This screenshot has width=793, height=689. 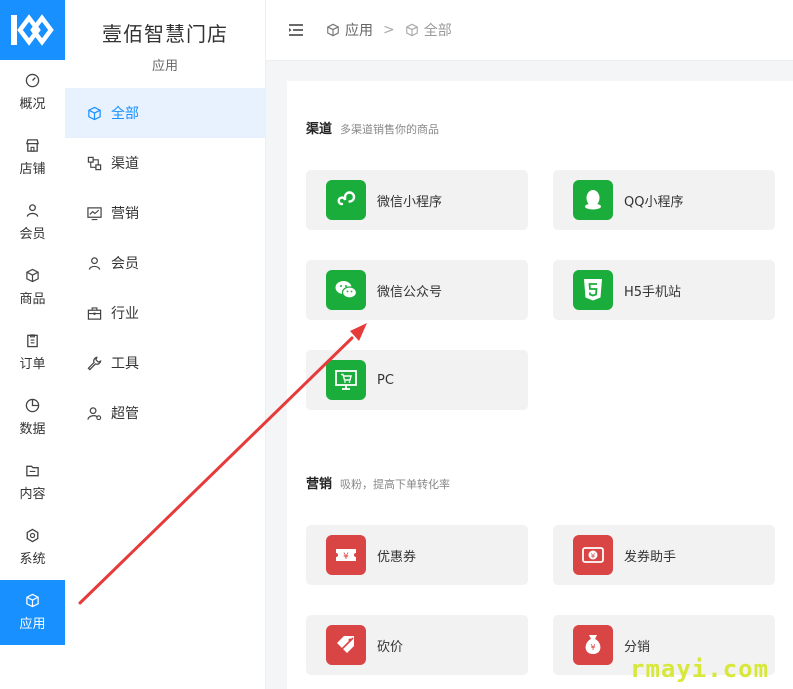 What do you see at coordinates (165, 363) in the screenshot?
I see `sidebar-item-tools: 工具` at bounding box center [165, 363].